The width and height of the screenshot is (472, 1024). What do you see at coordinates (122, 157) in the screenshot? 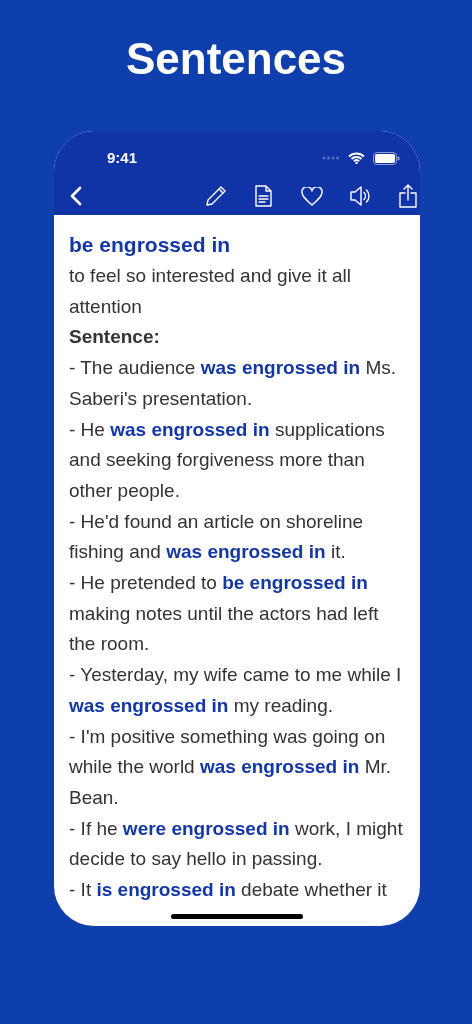
I see `status-time: 9:41` at bounding box center [122, 157].